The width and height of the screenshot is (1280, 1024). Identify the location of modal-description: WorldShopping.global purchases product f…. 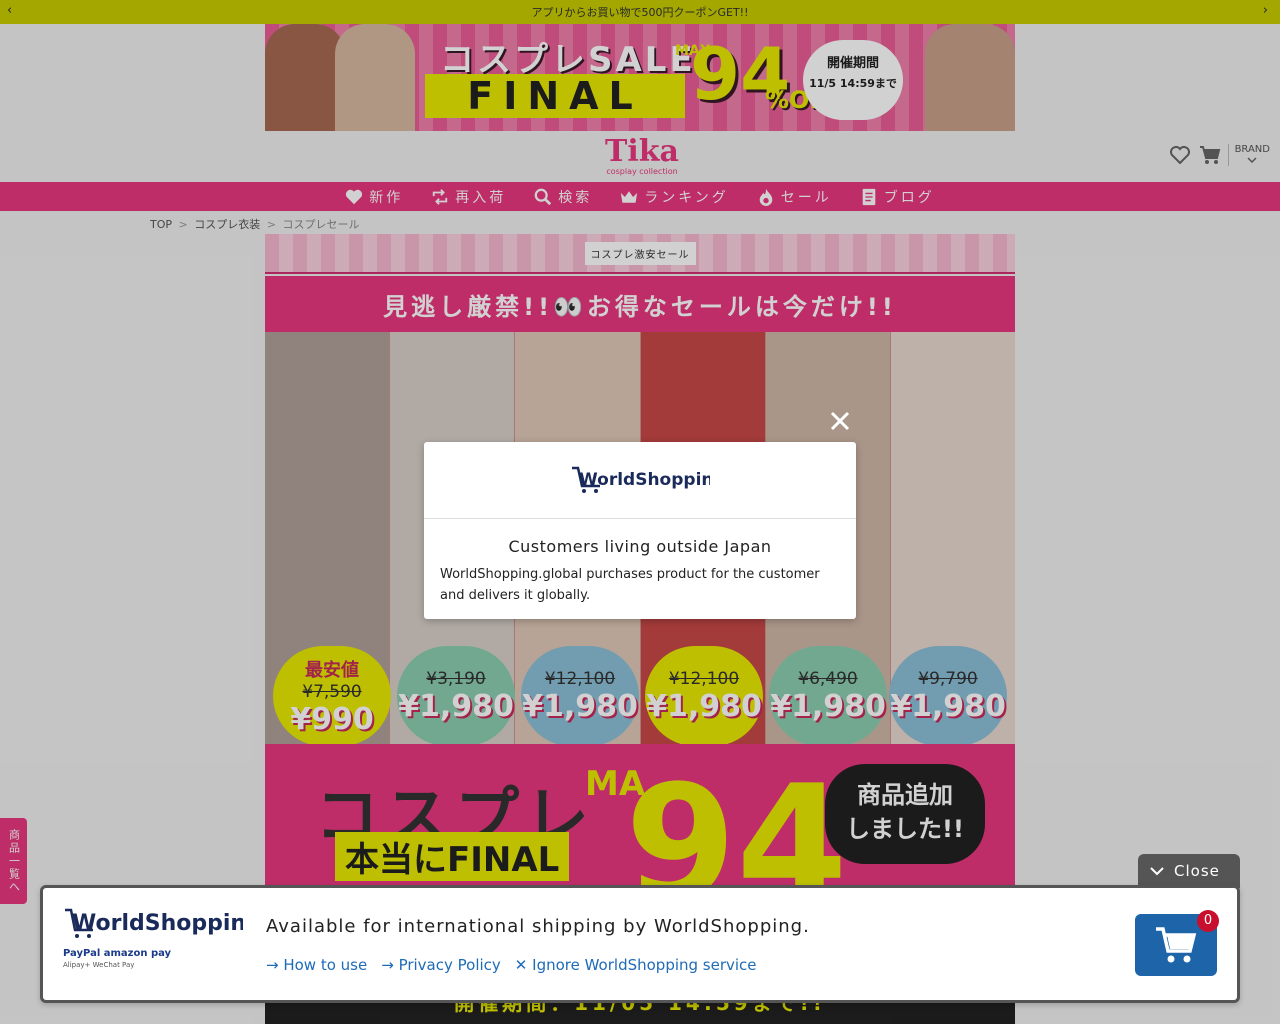
(630, 585).